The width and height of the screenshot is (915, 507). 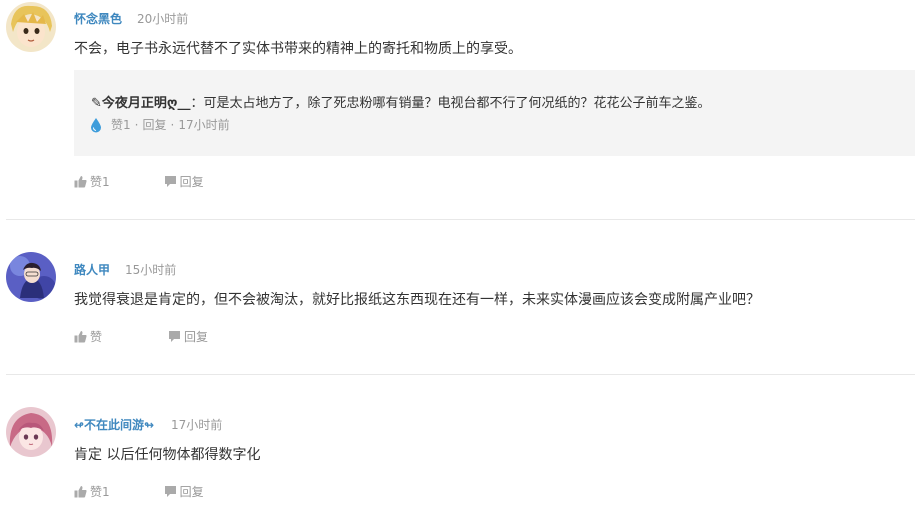 What do you see at coordinates (197, 425) in the screenshot?
I see `comment-time: 17小时前` at bounding box center [197, 425].